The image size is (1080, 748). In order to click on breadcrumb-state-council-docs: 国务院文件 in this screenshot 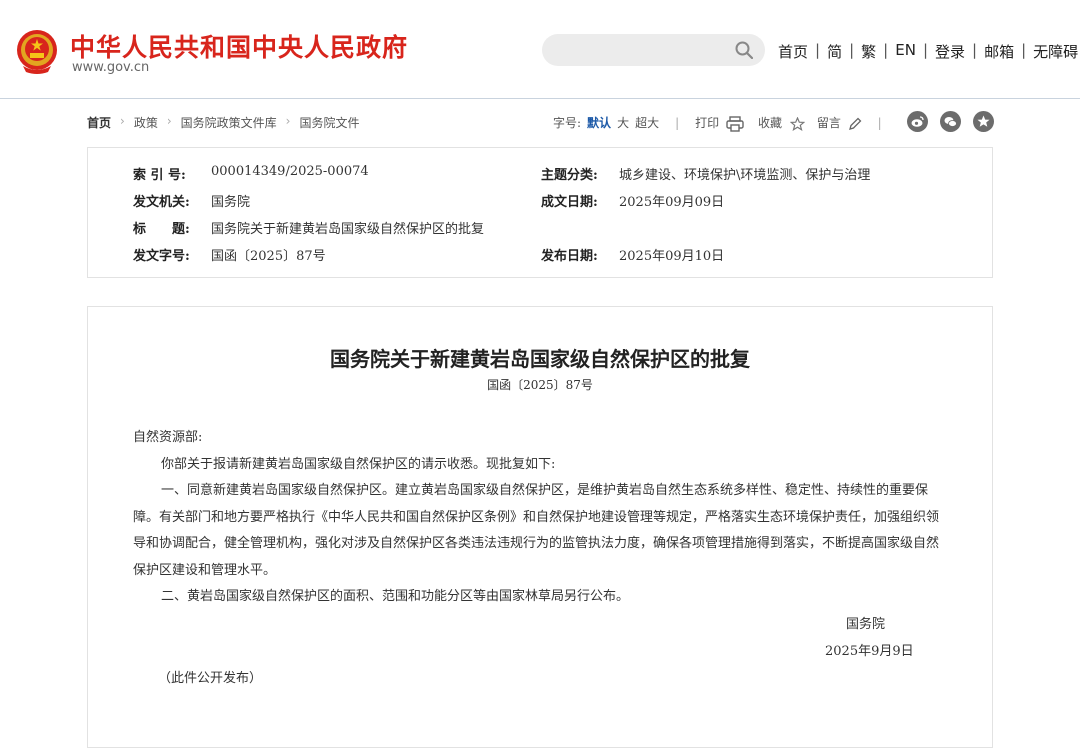, I will do `click(329, 122)`.